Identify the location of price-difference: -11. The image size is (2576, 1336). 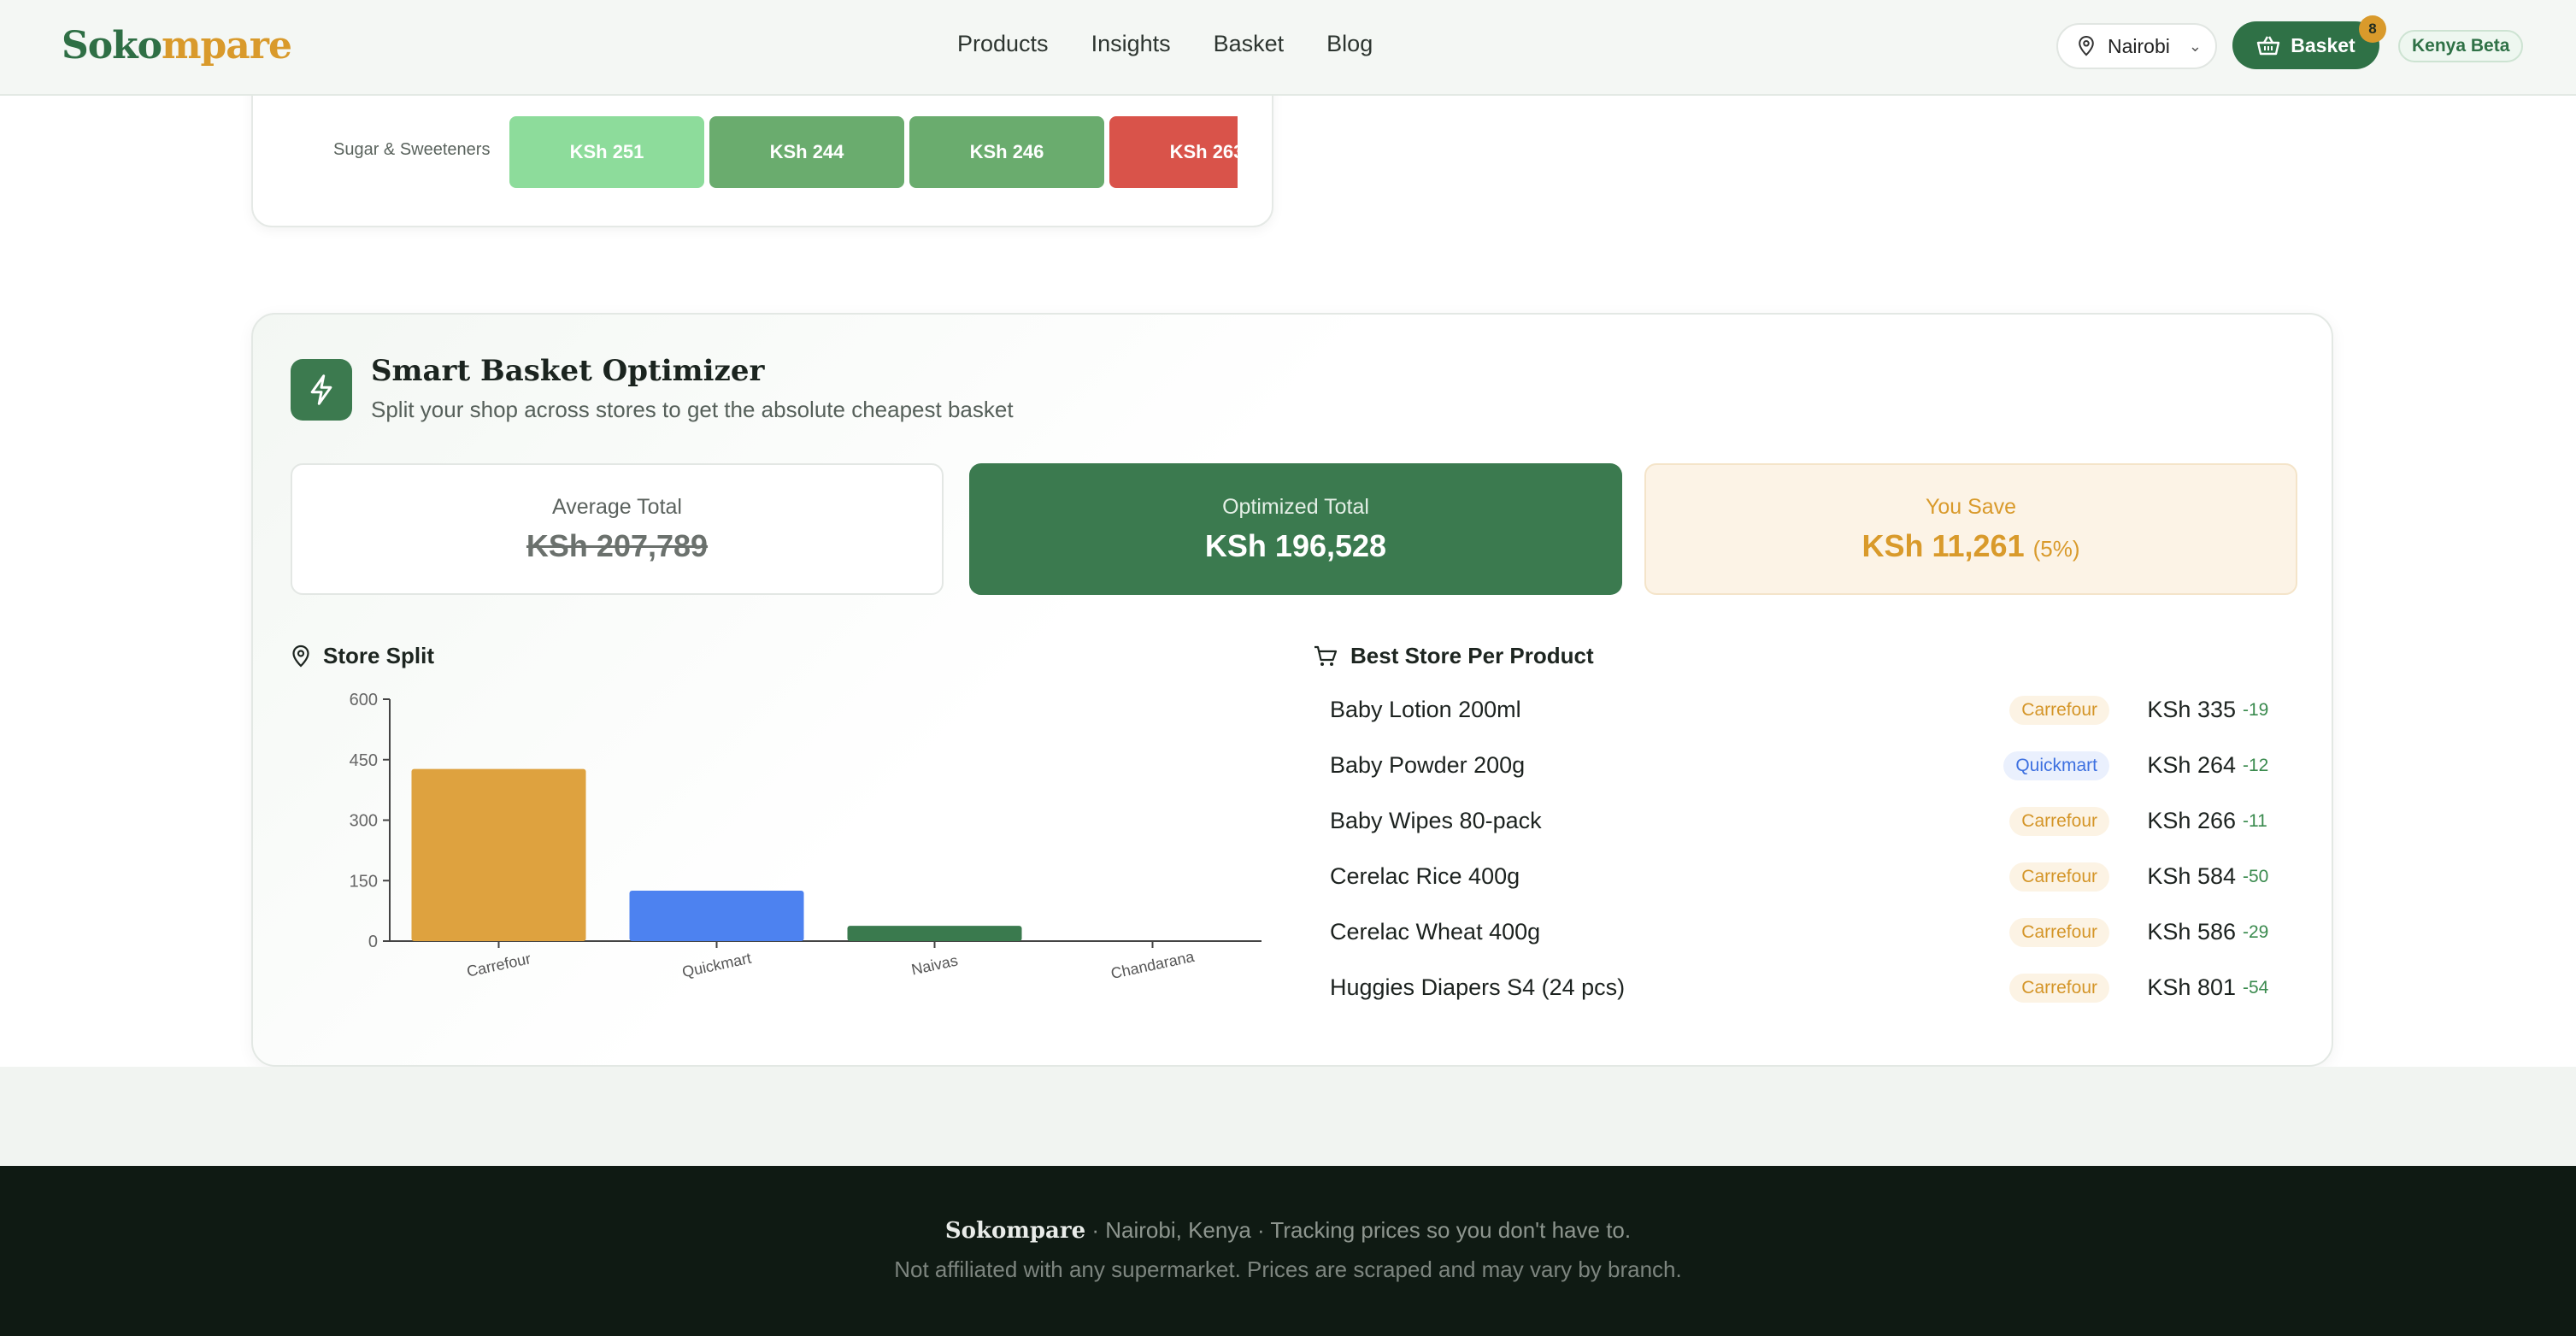
(2255, 820).